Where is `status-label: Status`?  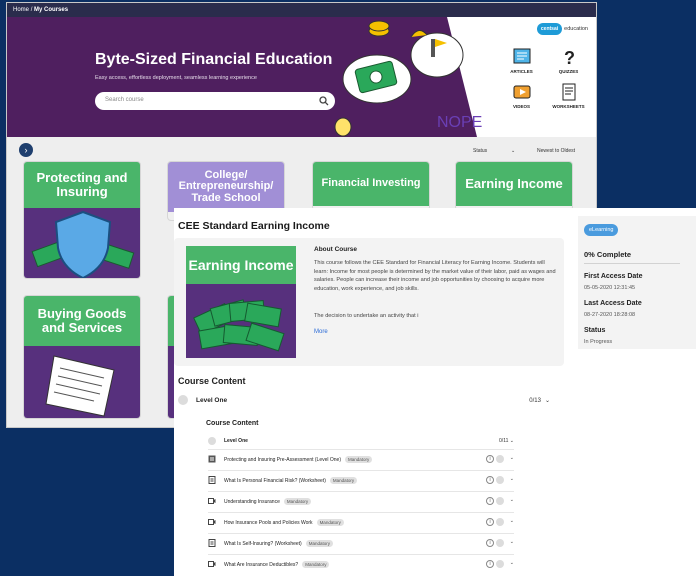
status-label: Status is located at coordinates (595, 330).